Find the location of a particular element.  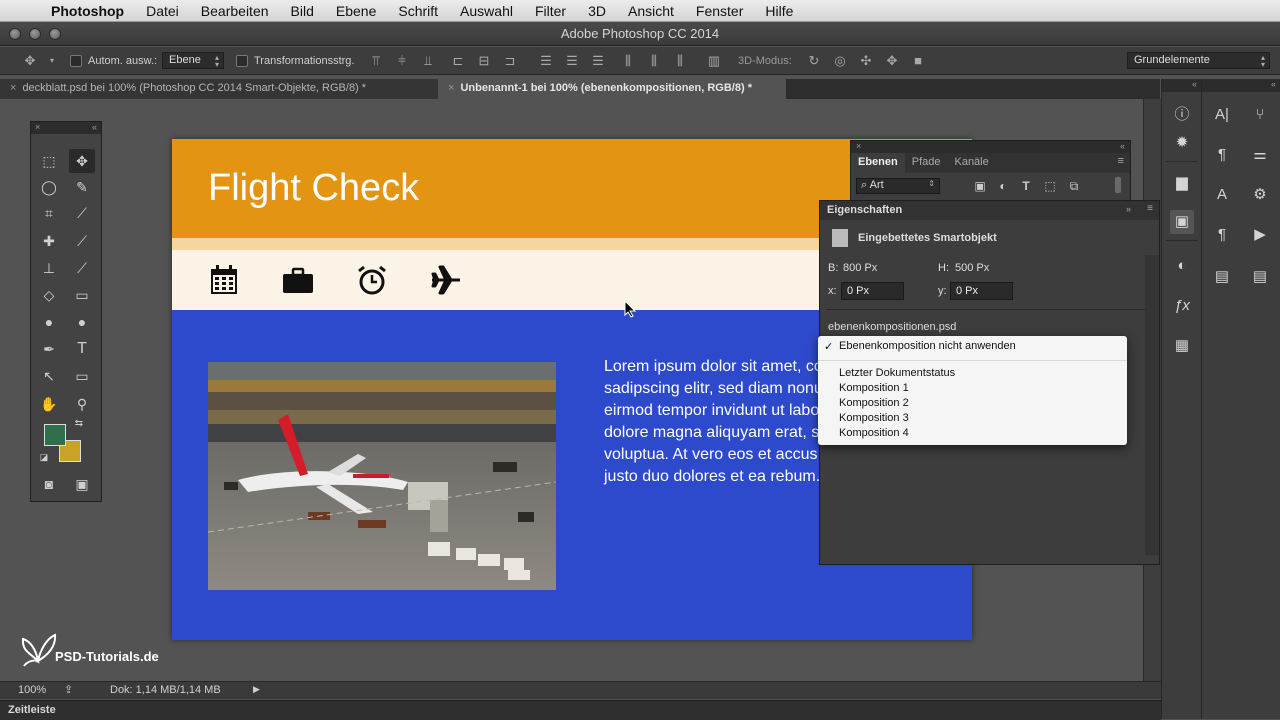

slide-3d-icon: ✥ is located at coordinates (892, 61).